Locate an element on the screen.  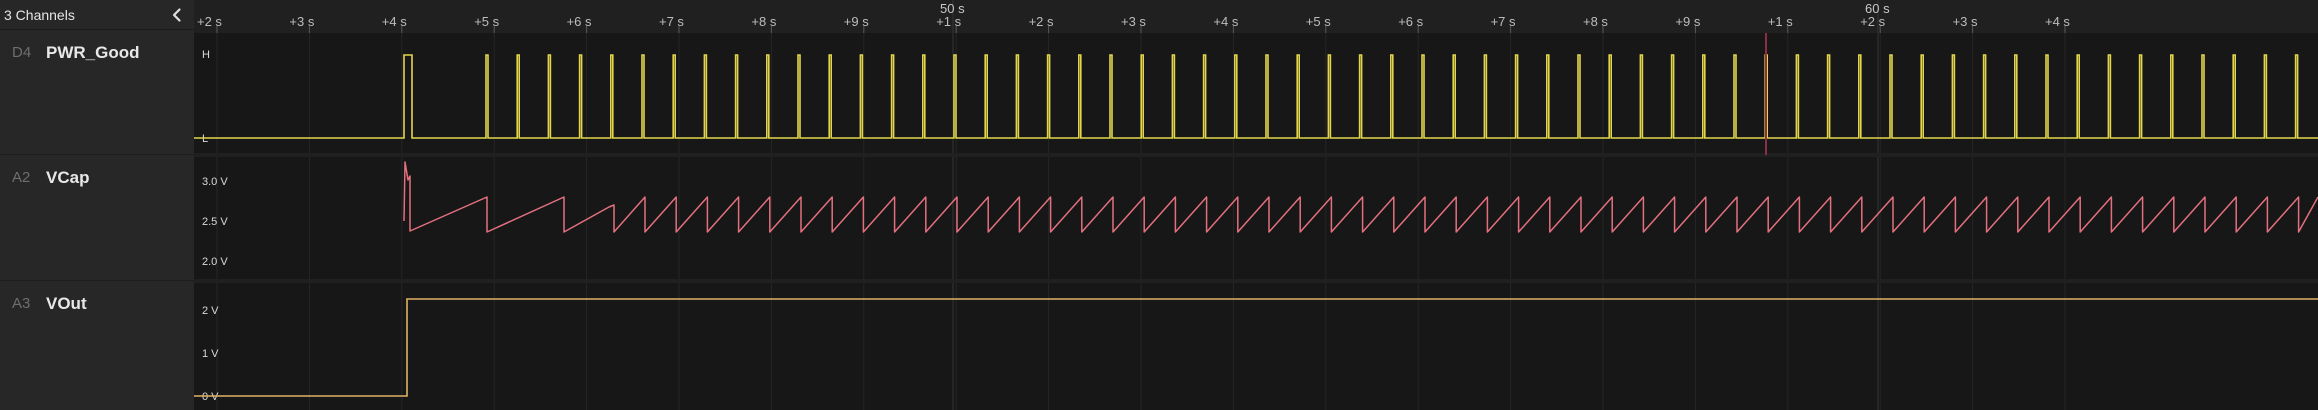
channel-sidebar: 3 Channels D4 PWR_Good A2 VCap A3 VOut is located at coordinates (97, 205).